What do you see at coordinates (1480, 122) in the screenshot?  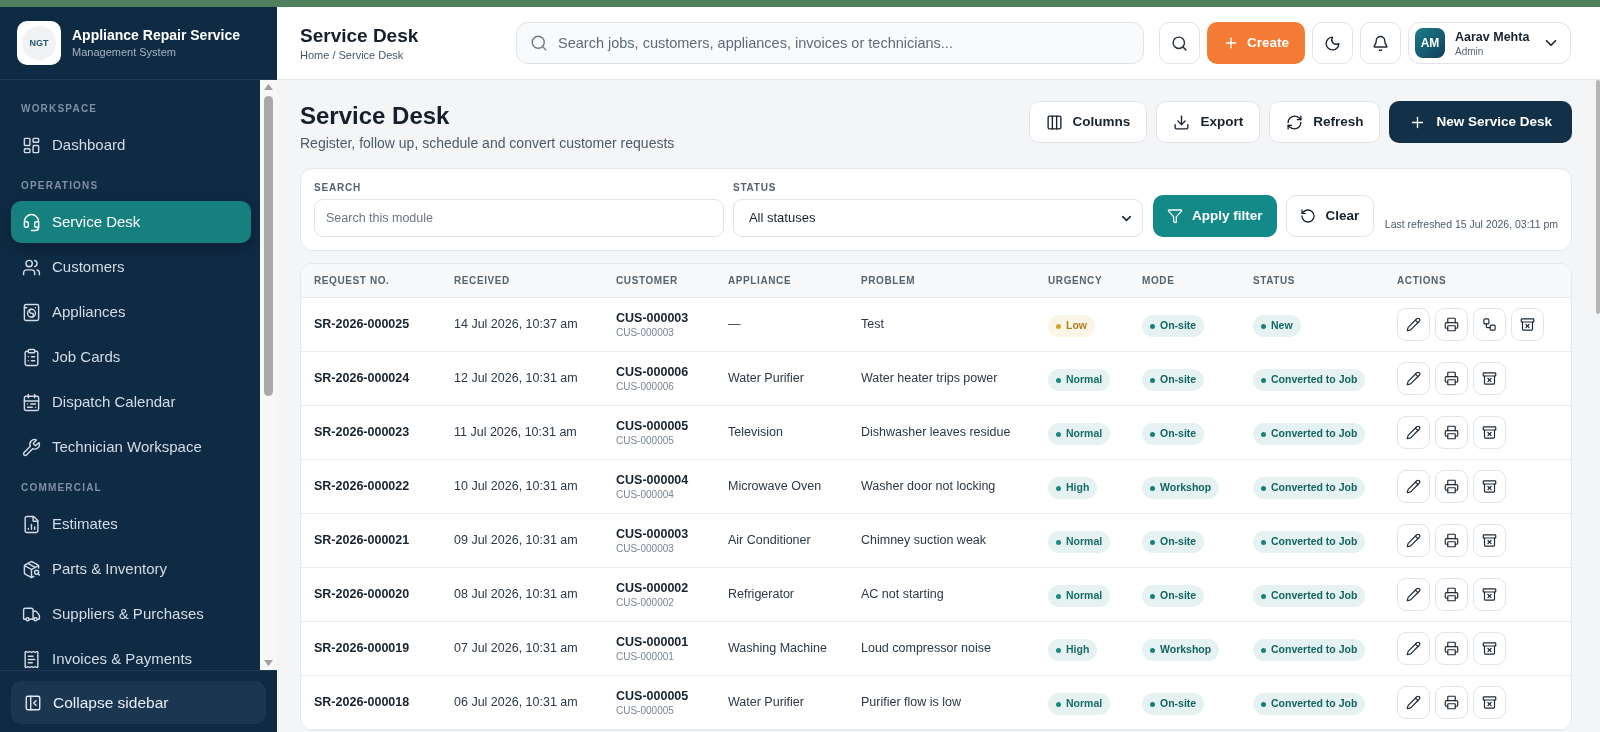 I see `toolbar-button: New Service Desk` at bounding box center [1480, 122].